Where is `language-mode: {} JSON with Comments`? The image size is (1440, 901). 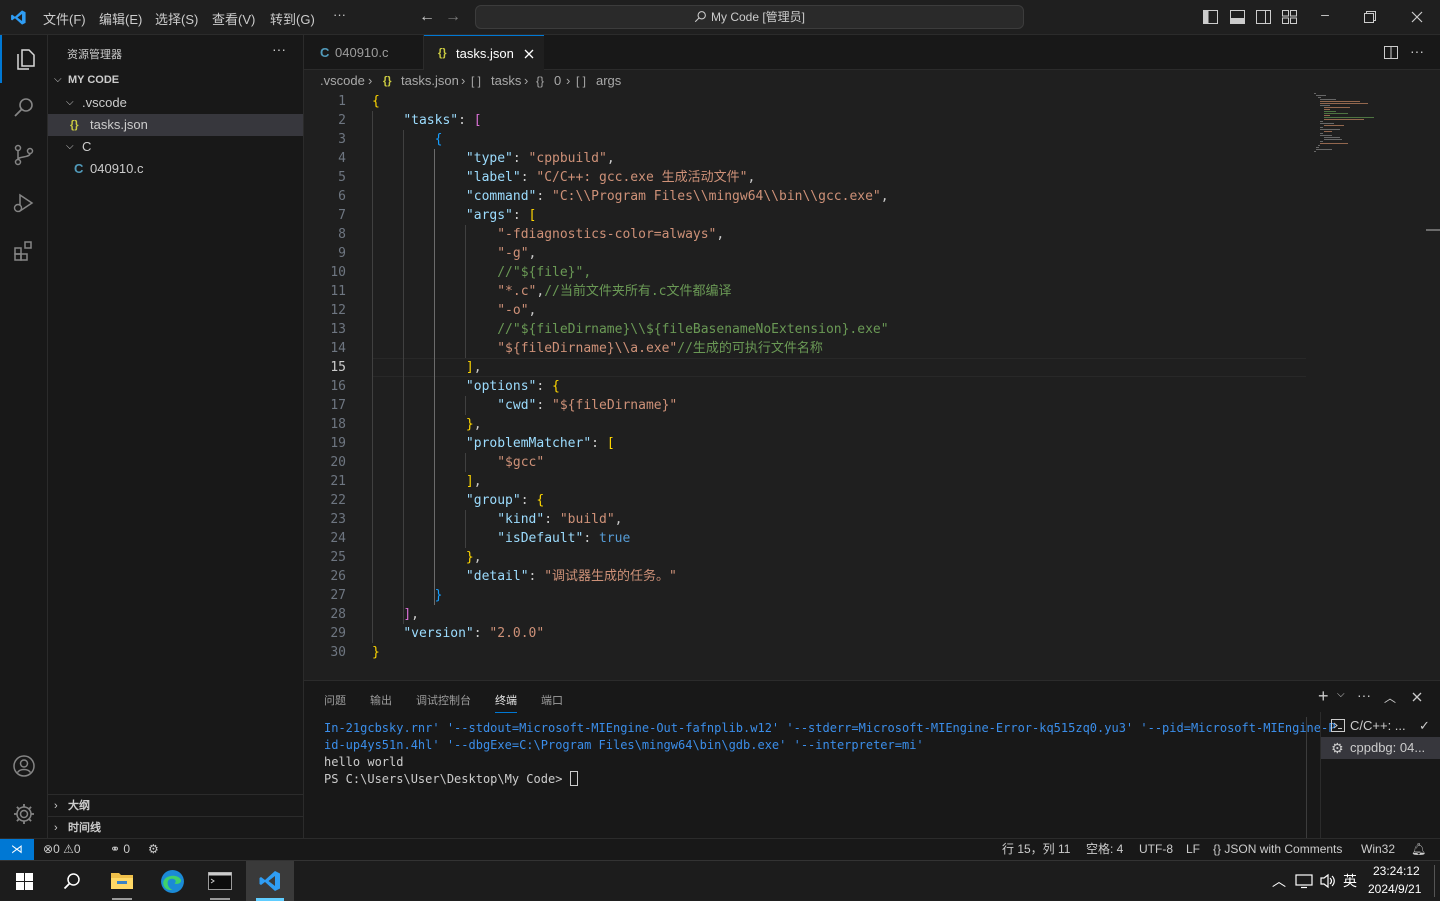
language-mode: {} JSON with Comments is located at coordinates (1277, 849).